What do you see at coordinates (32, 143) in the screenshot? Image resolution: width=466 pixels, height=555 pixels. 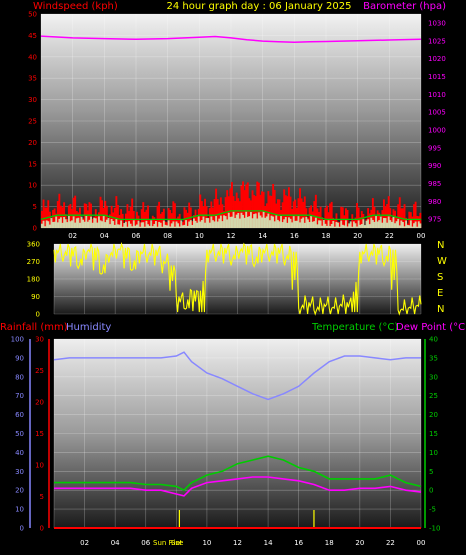 I see `y-left-tick-label: 20` at bounding box center [32, 143].